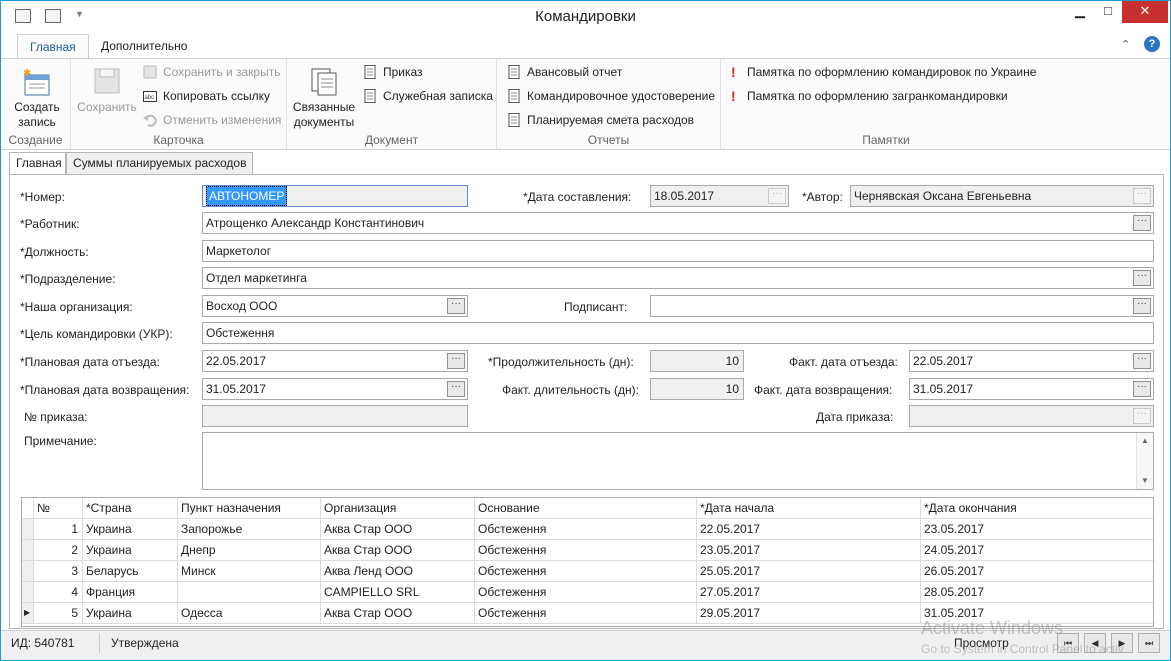  I want to click on planned-departure-picker: ···, so click(456, 361).